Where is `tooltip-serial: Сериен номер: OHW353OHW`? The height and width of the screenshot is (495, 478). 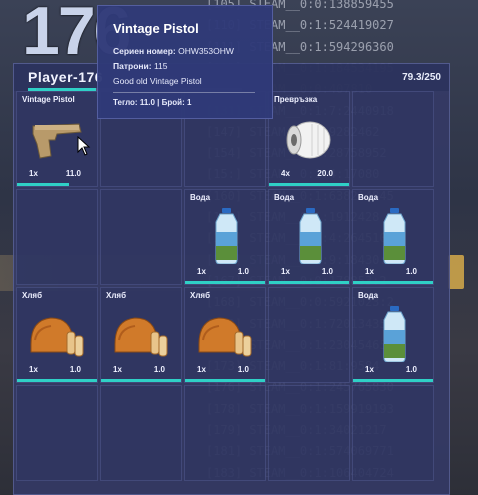
tooltip-serial: Сериен номер: OHW353OHW is located at coordinates (173, 51).